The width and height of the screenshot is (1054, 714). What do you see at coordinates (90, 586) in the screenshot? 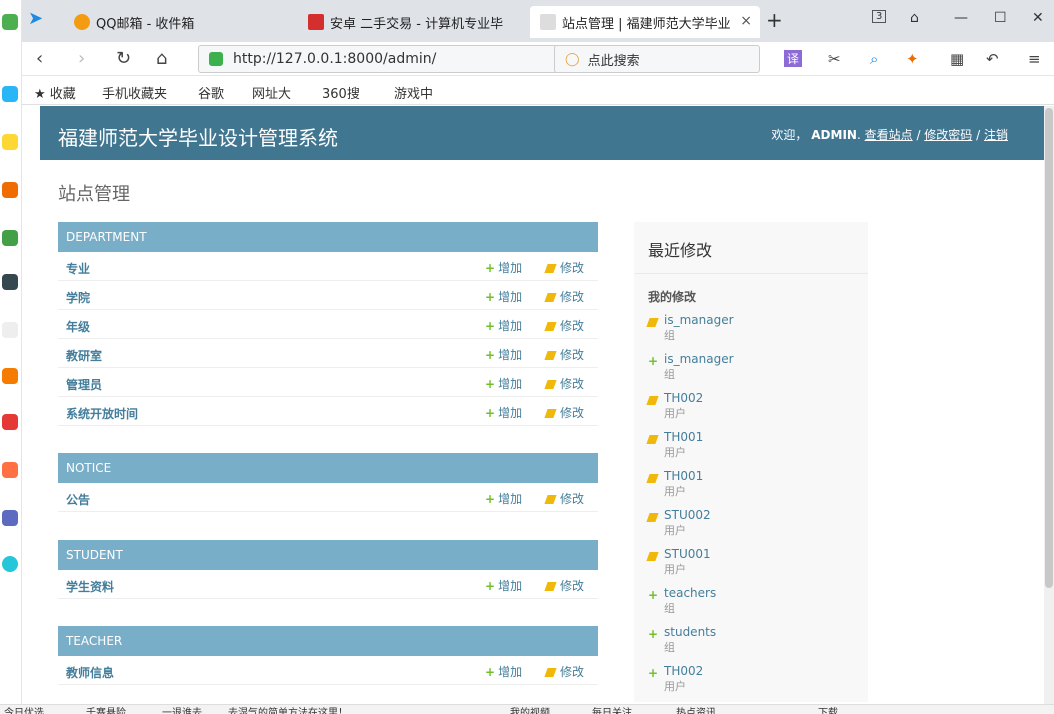
I see `model-link: 学生资料` at bounding box center [90, 586].